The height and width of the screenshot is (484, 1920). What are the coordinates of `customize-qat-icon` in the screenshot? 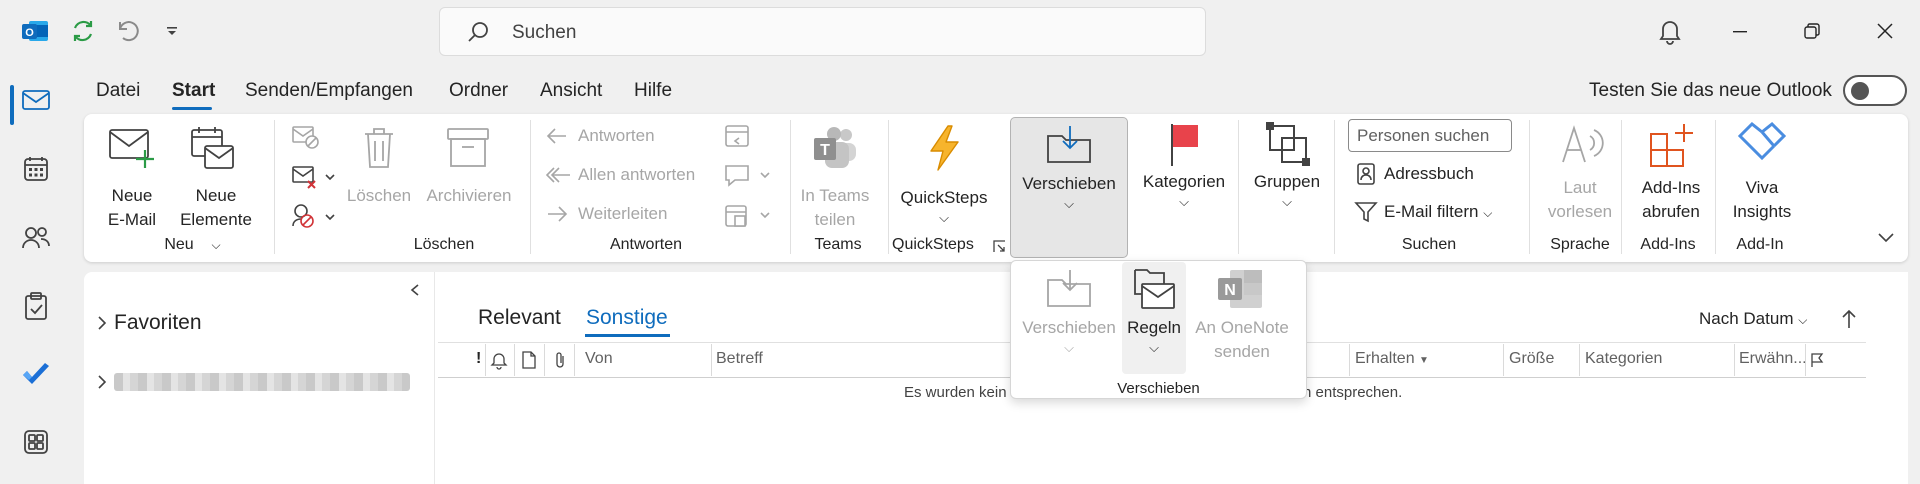 It's located at (172, 31).